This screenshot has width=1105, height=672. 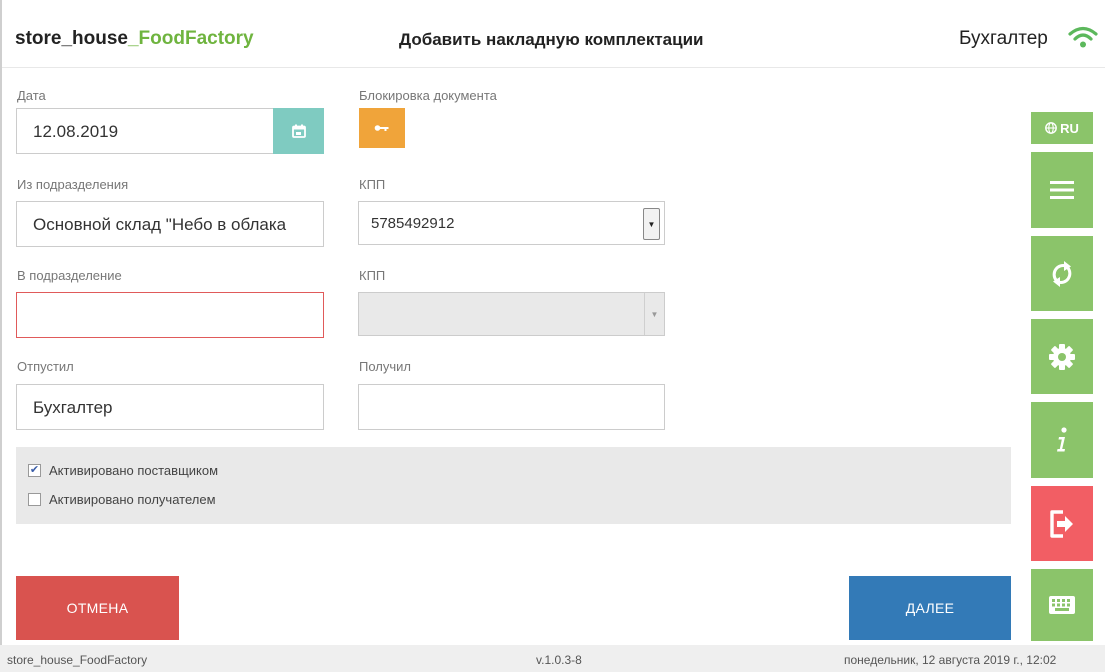 I want to click on released-by-field: Бухгалтер, so click(x=170, y=407).